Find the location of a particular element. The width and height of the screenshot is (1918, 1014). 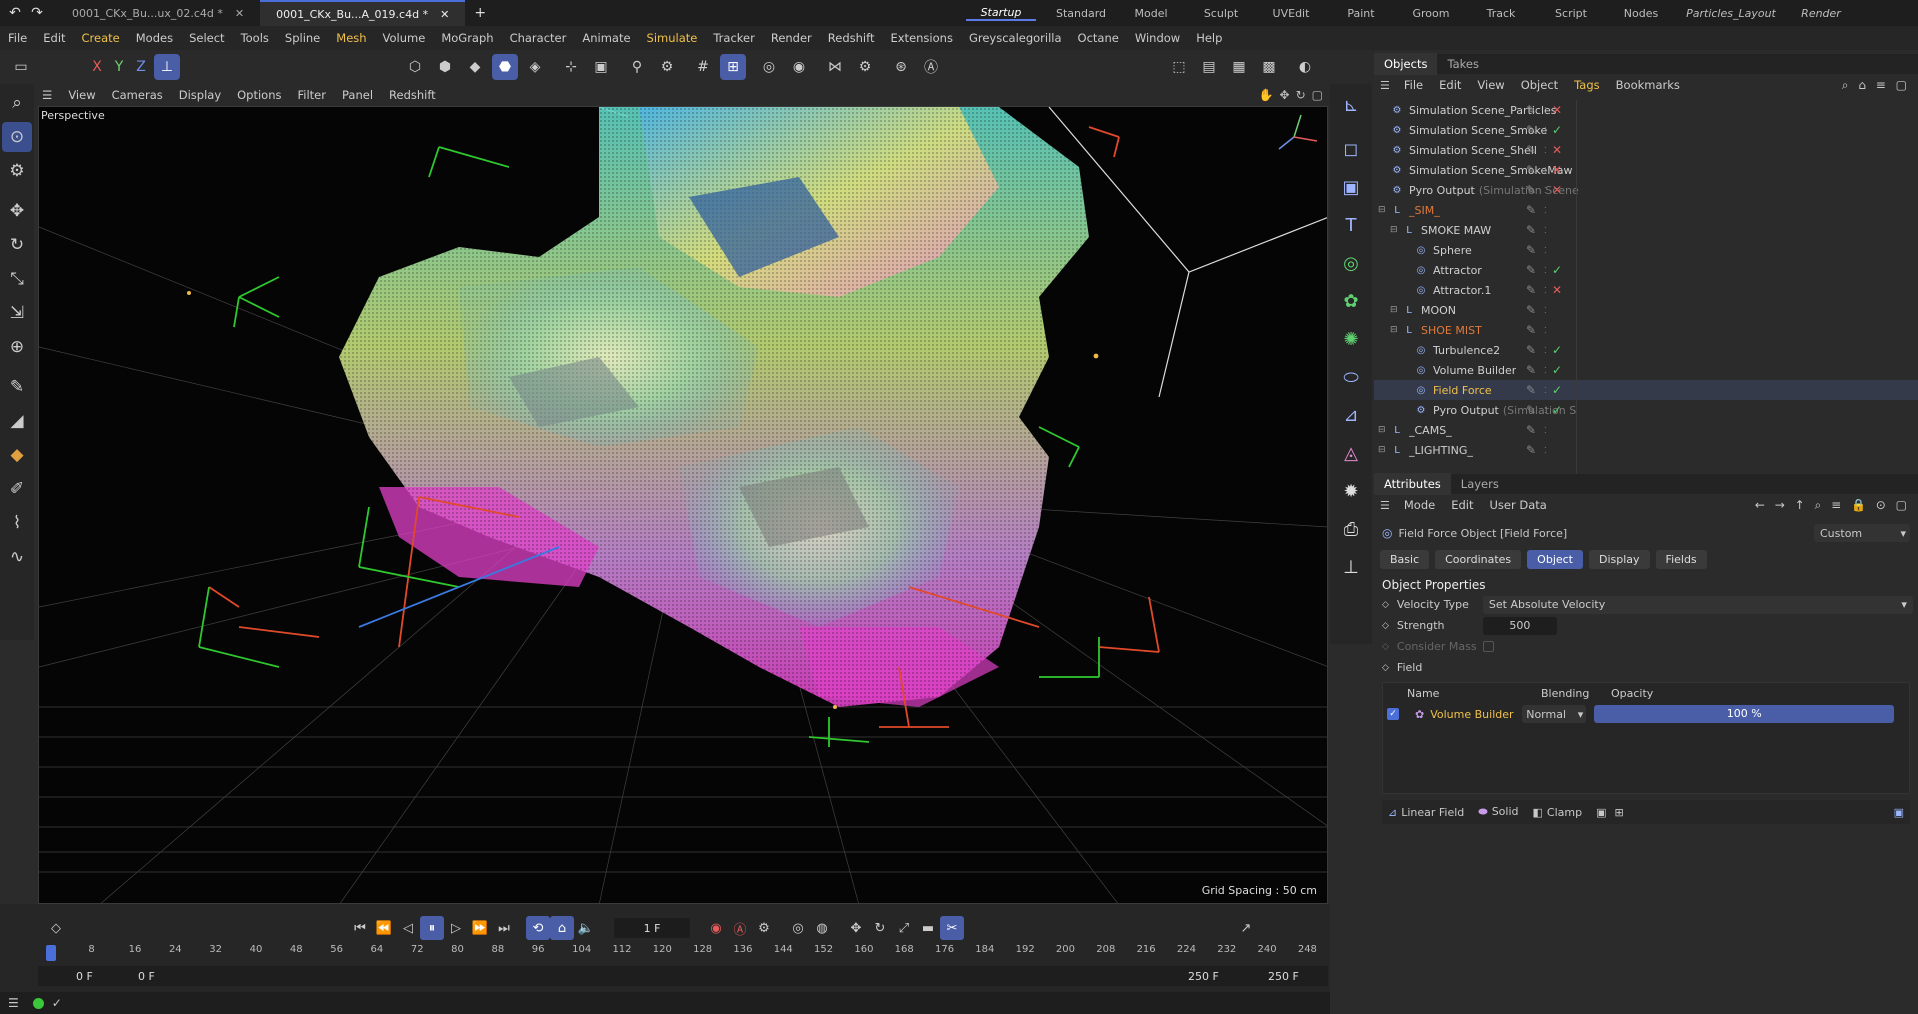

animate-icon: Ⓐ is located at coordinates (931, 67).